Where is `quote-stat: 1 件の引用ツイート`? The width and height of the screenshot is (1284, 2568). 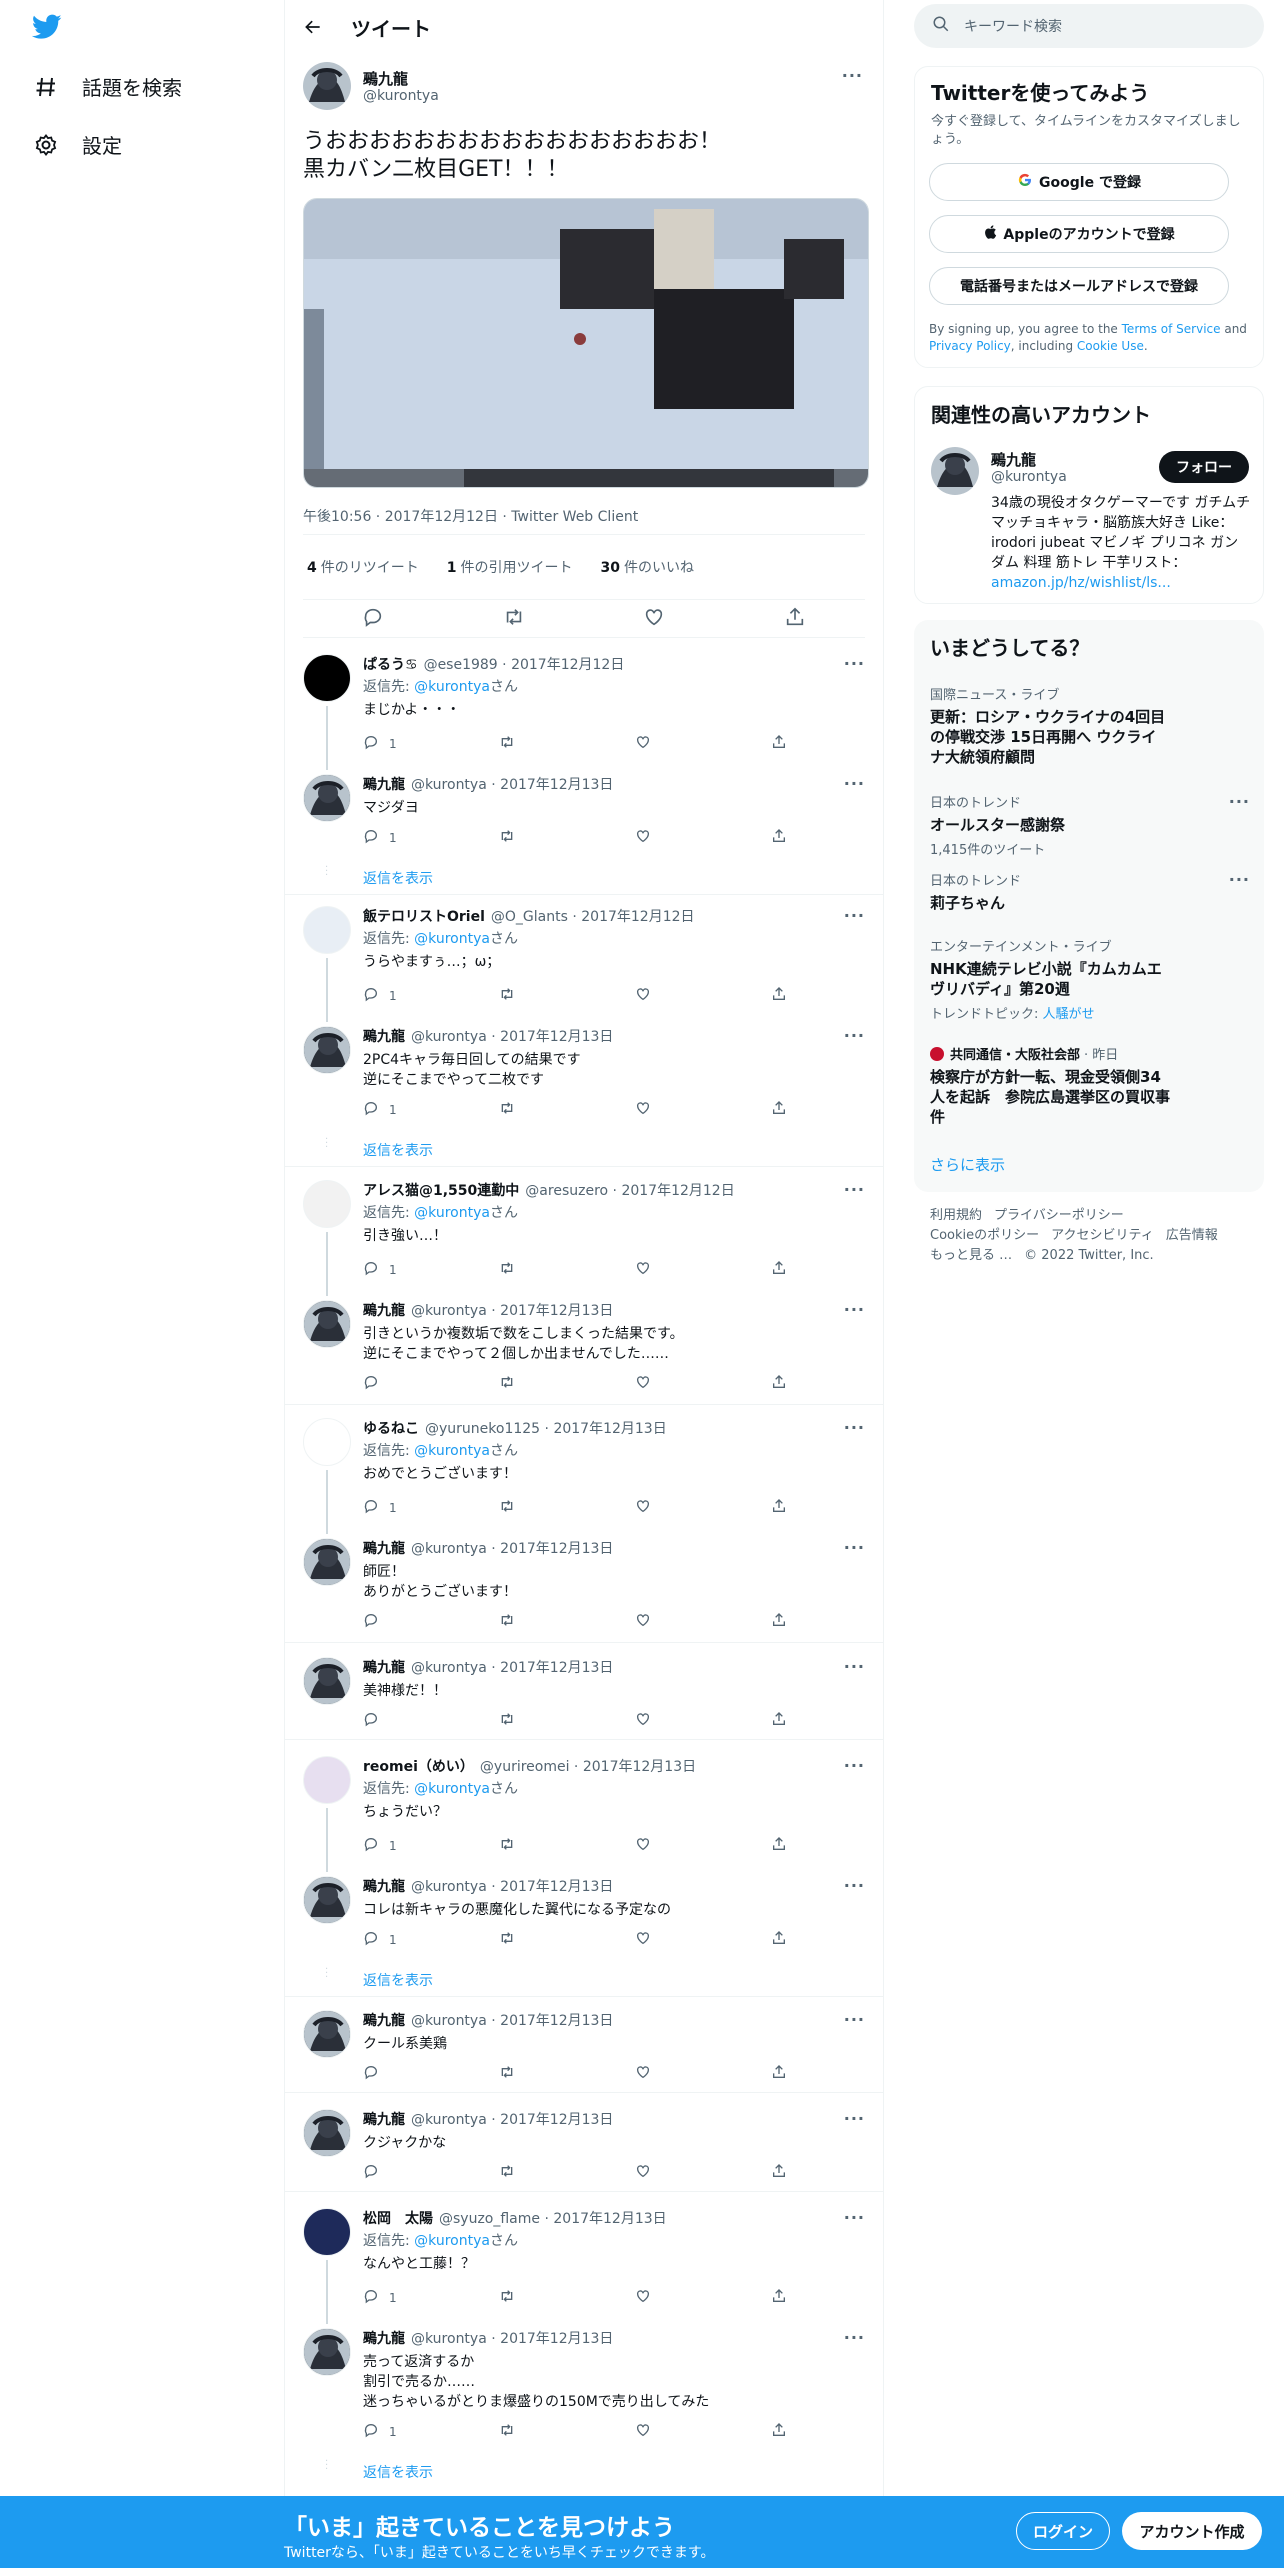 quote-stat: 1 件の引用ツイート is located at coordinates (510, 567).